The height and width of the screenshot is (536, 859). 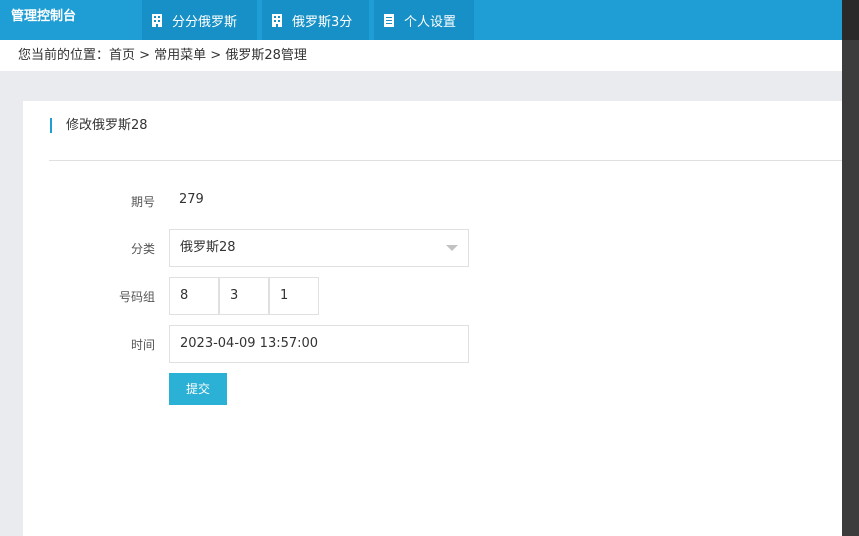 I want to click on number-input-3: 1, so click(x=294, y=296).